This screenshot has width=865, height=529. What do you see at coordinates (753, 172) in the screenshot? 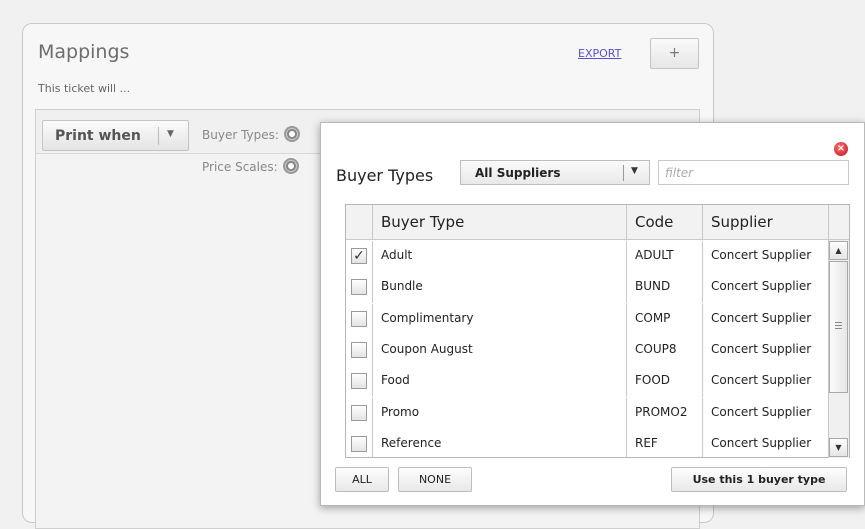
I see `filter-input` at bounding box center [753, 172].